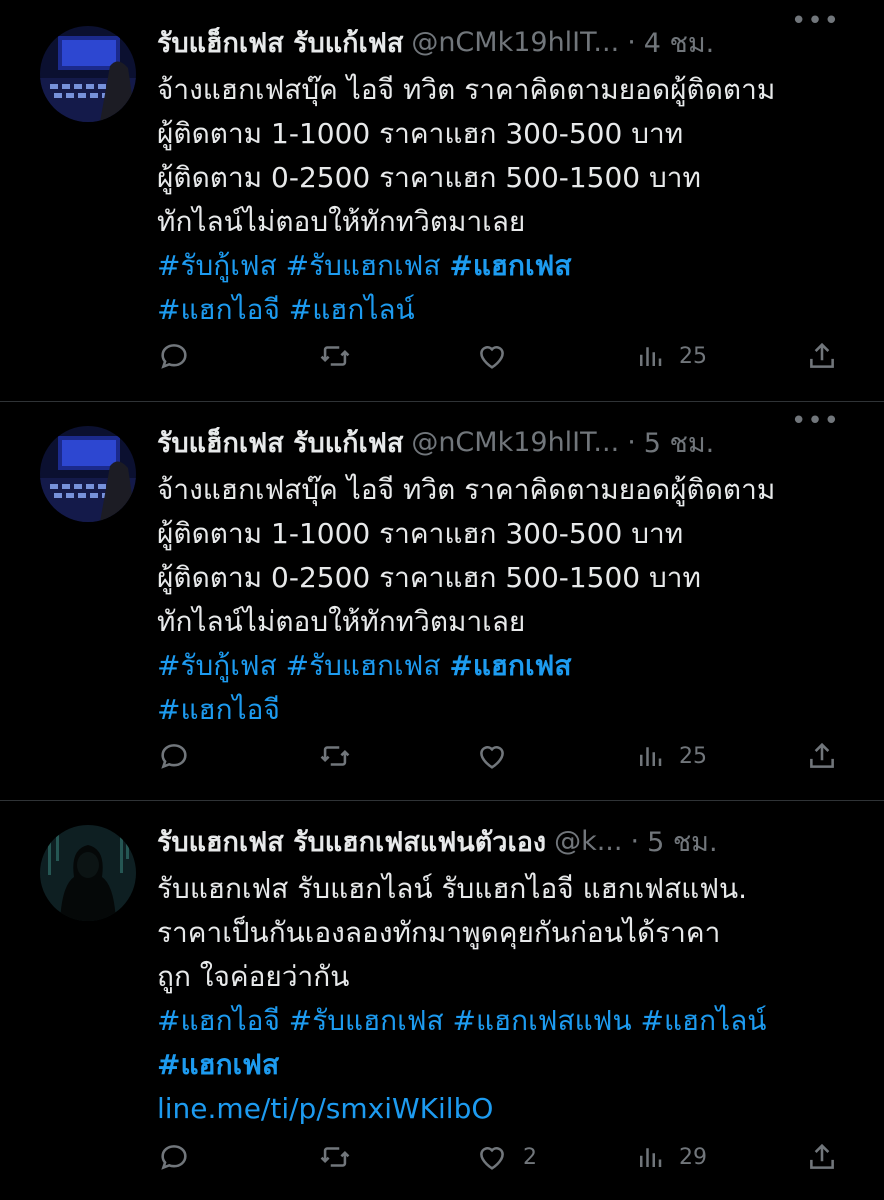  What do you see at coordinates (506, 1157) in the screenshot?
I see `like-button: 2` at bounding box center [506, 1157].